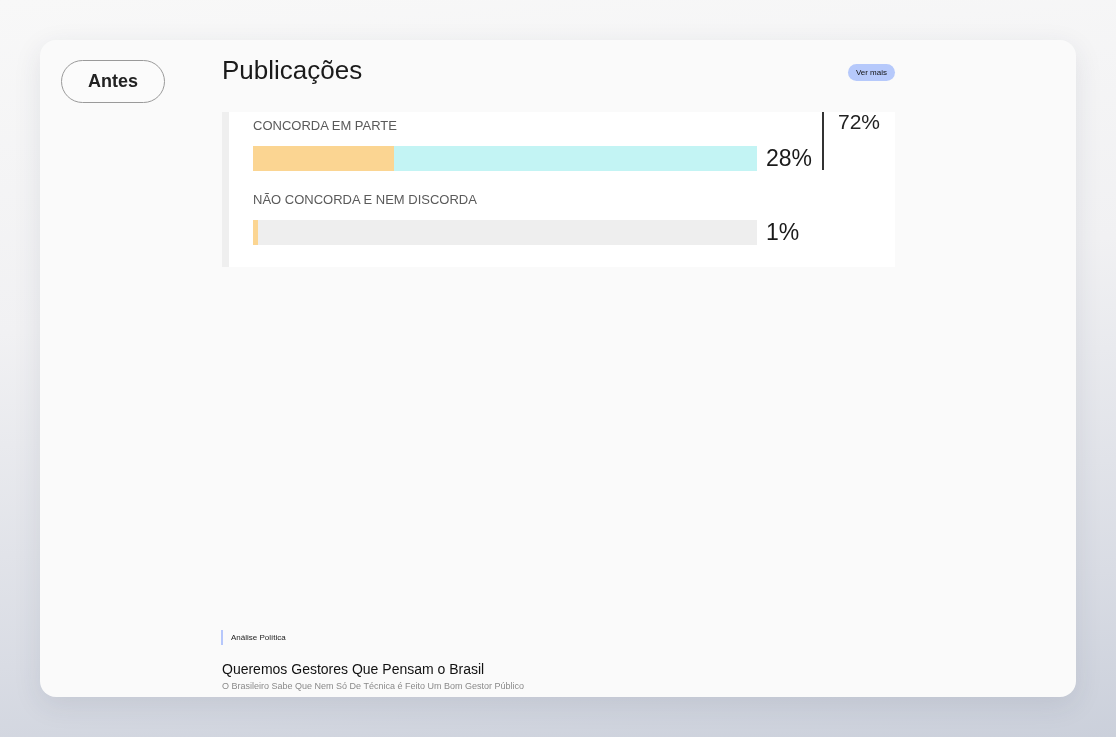 The width and height of the screenshot is (1116, 737). What do you see at coordinates (365, 200) in the screenshot?
I see `bar-label: NÃO CONCORDA E NEM DISCORDA` at bounding box center [365, 200].